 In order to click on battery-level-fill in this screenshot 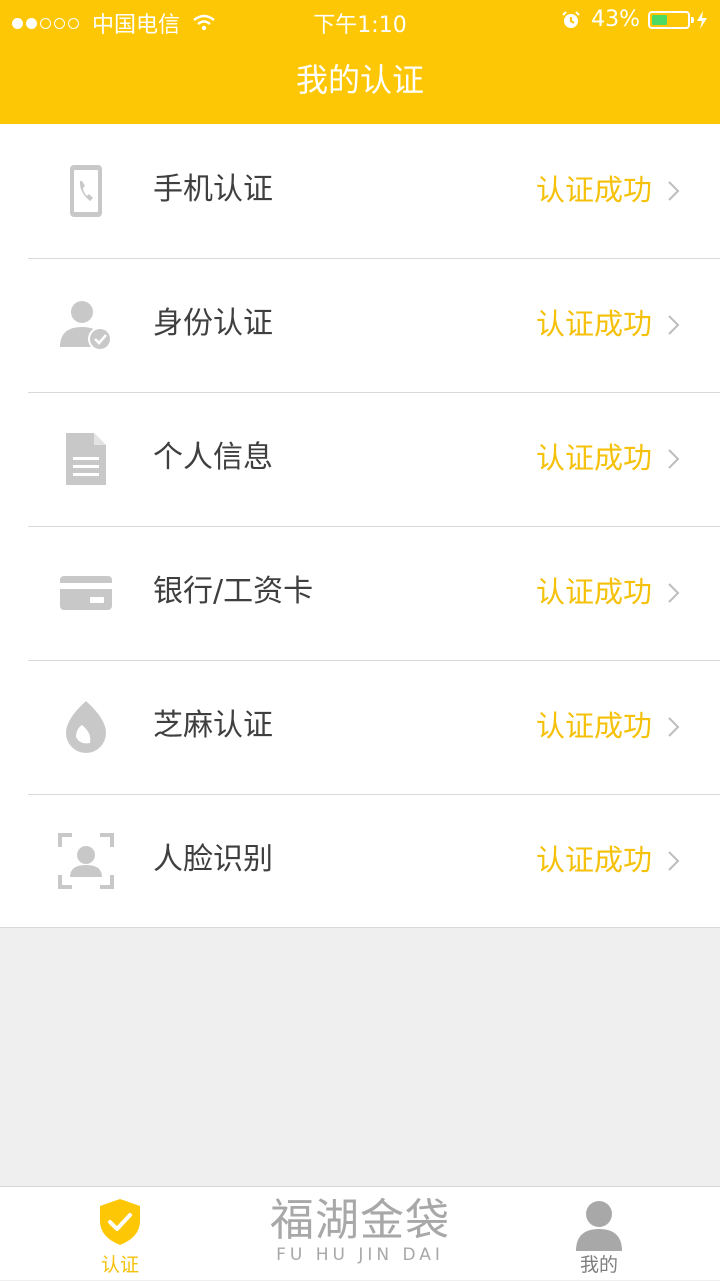, I will do `click(659, 19)`.